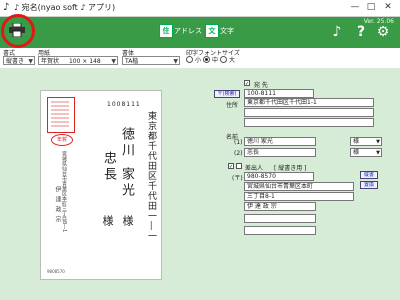 The image size is (400, 300). Describe the element at coordinates (132, 61) in the screenshot. I see `font-value: TA楷` at that location.